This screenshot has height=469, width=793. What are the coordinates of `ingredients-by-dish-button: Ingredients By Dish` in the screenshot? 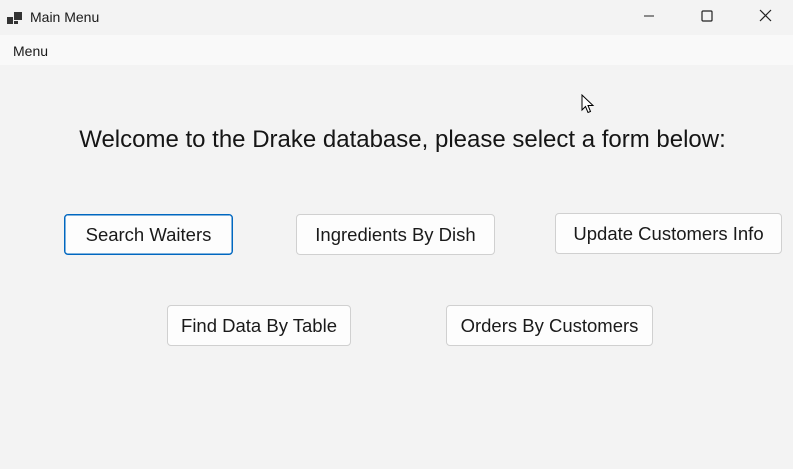 It's located at (395, 234).